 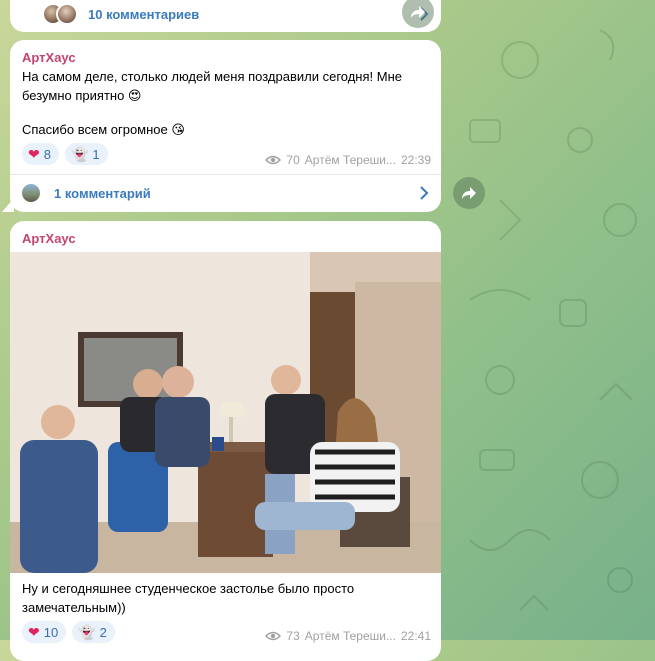 I want to click on comments-count-label: 1 комментарий, so click(x=102, y=193).